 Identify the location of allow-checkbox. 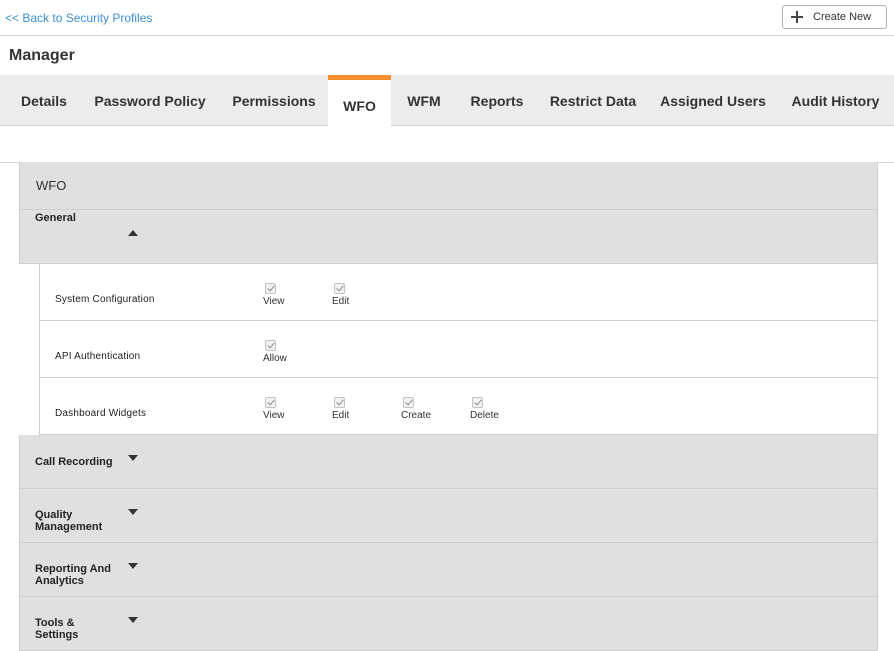
(270, 345).